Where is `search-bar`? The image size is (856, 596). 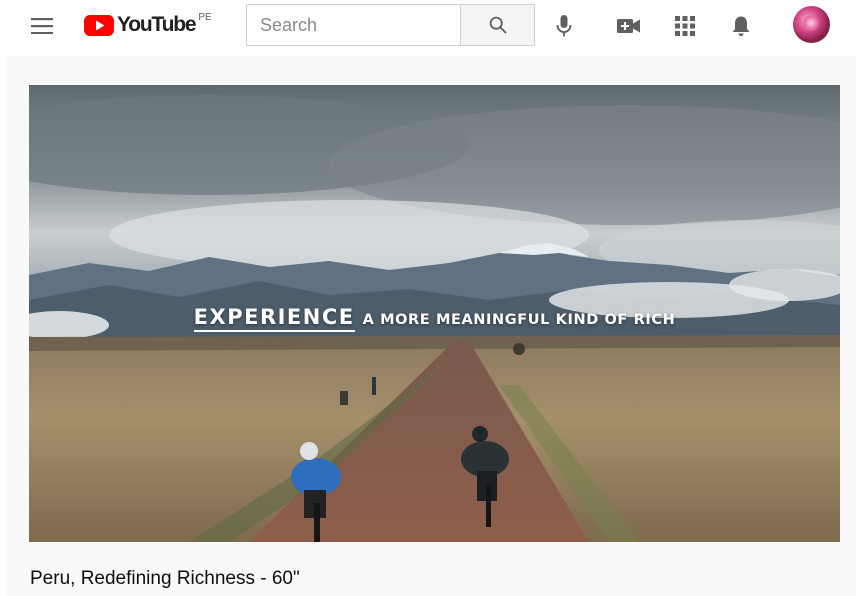 search-bar is located at coordinates (390, 25).